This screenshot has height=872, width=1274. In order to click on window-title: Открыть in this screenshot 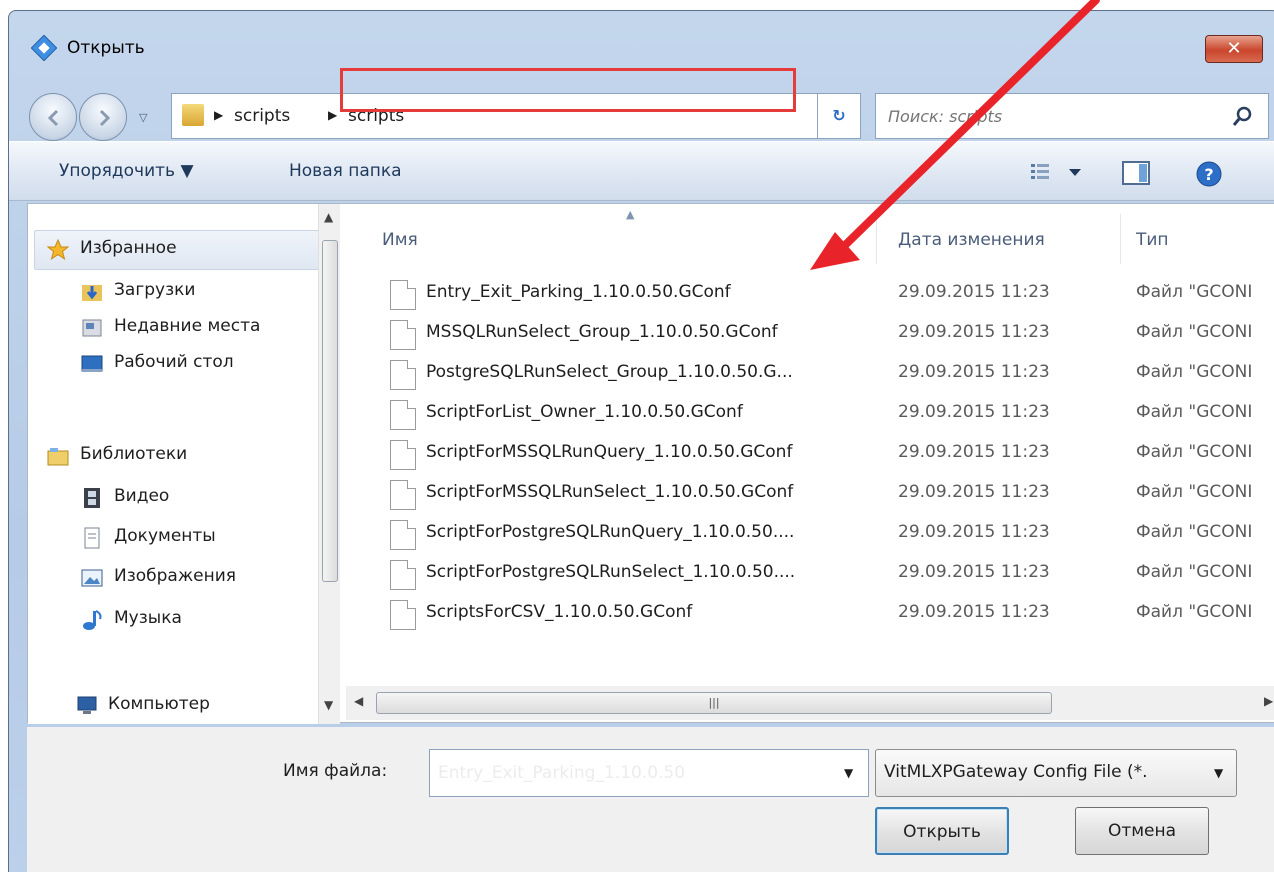, I will do `click(106, 48)`.